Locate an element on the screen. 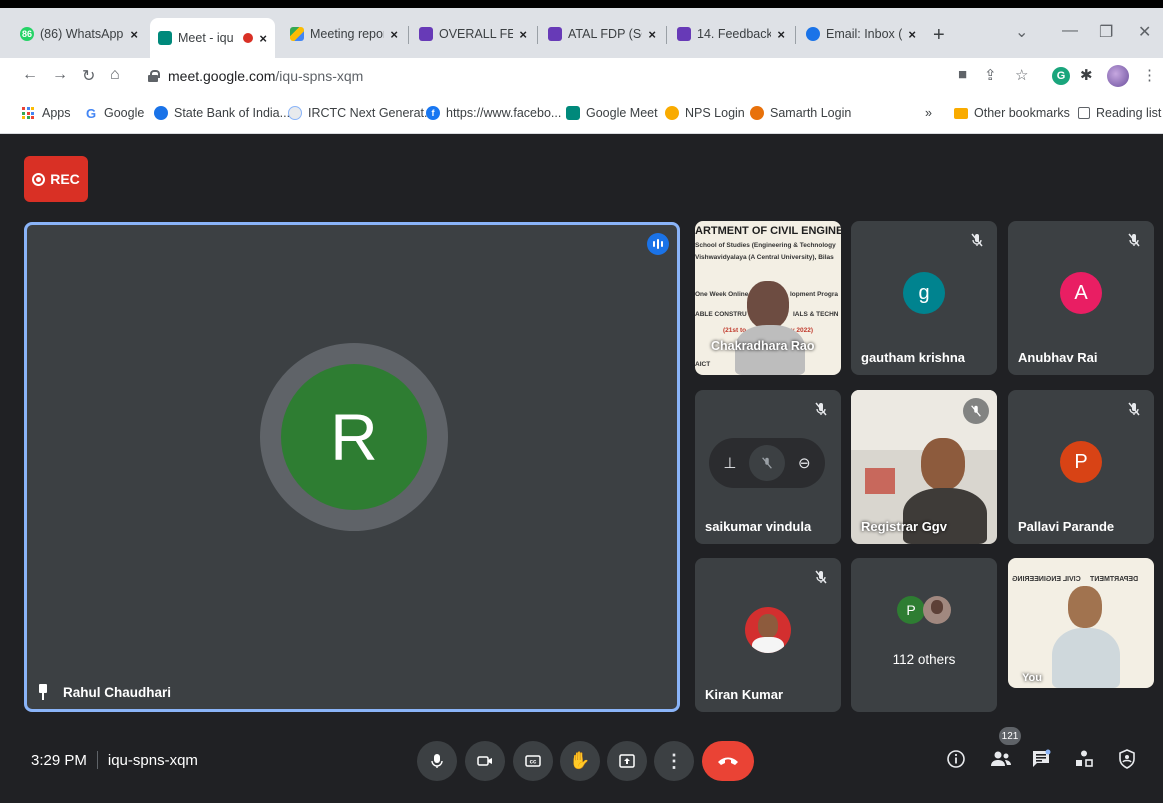  more-options-button: ⋮ is located at coordinates (674, 761).